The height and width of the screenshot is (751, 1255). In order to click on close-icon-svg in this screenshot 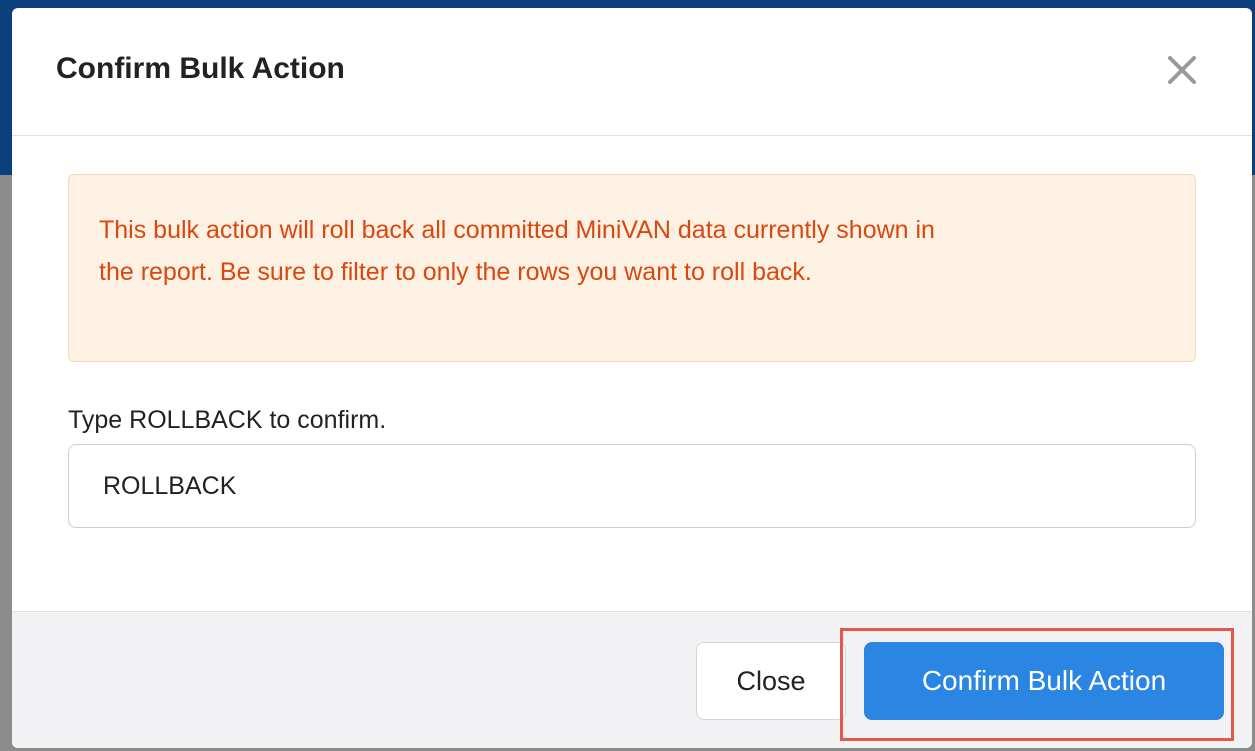, I will do `click(1182, 70)`.